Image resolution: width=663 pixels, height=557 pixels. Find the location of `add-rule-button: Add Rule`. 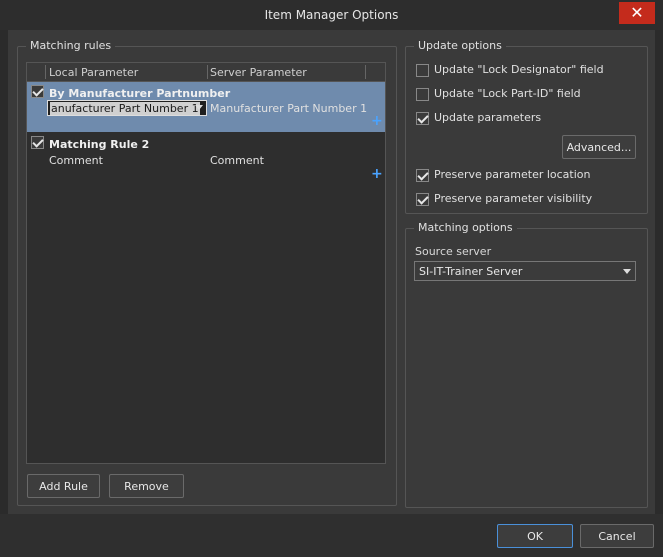

add-rule-button: Add Rule is located at coordinates (63, 486).